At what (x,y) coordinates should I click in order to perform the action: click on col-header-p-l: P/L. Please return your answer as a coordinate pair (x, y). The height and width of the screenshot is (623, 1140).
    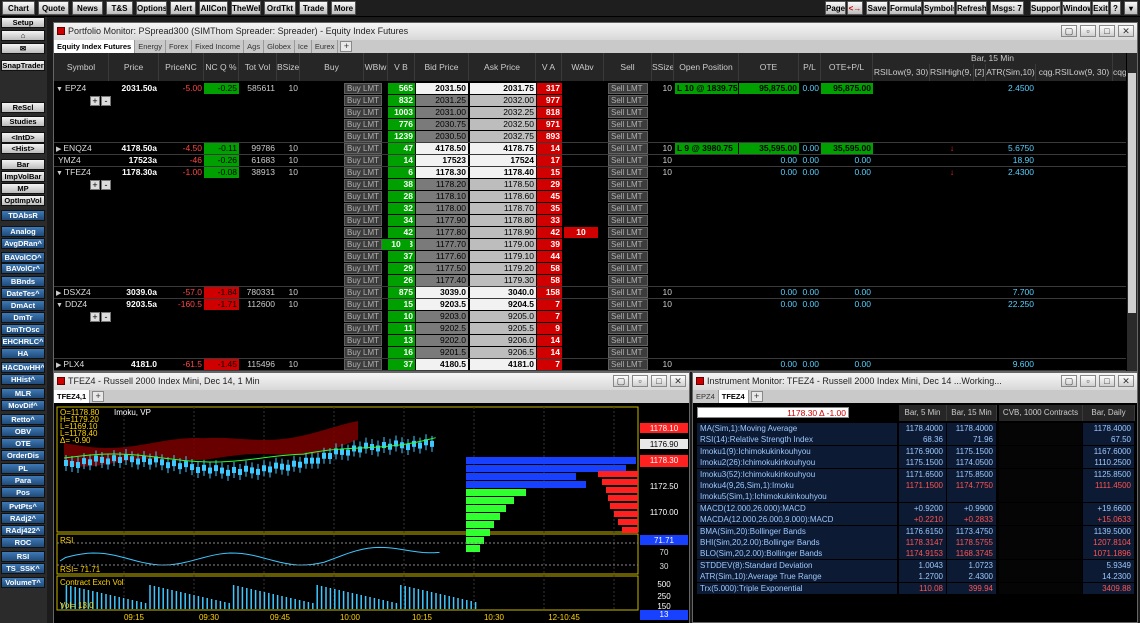
    Looking at the image, I should click on (810, 67).